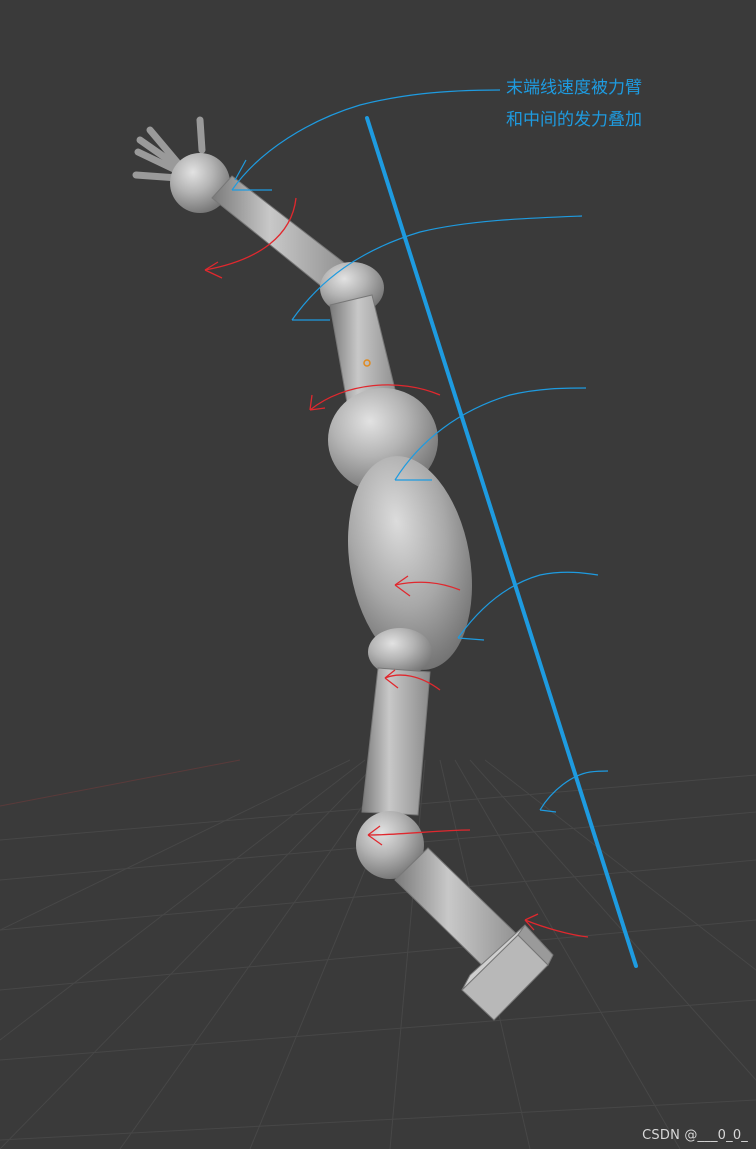  What do you see at coordinates (574, 88) in the screenshot?
I see `annotation-line-1: 末端线速度被力臂` at bounding box center [574, 88].